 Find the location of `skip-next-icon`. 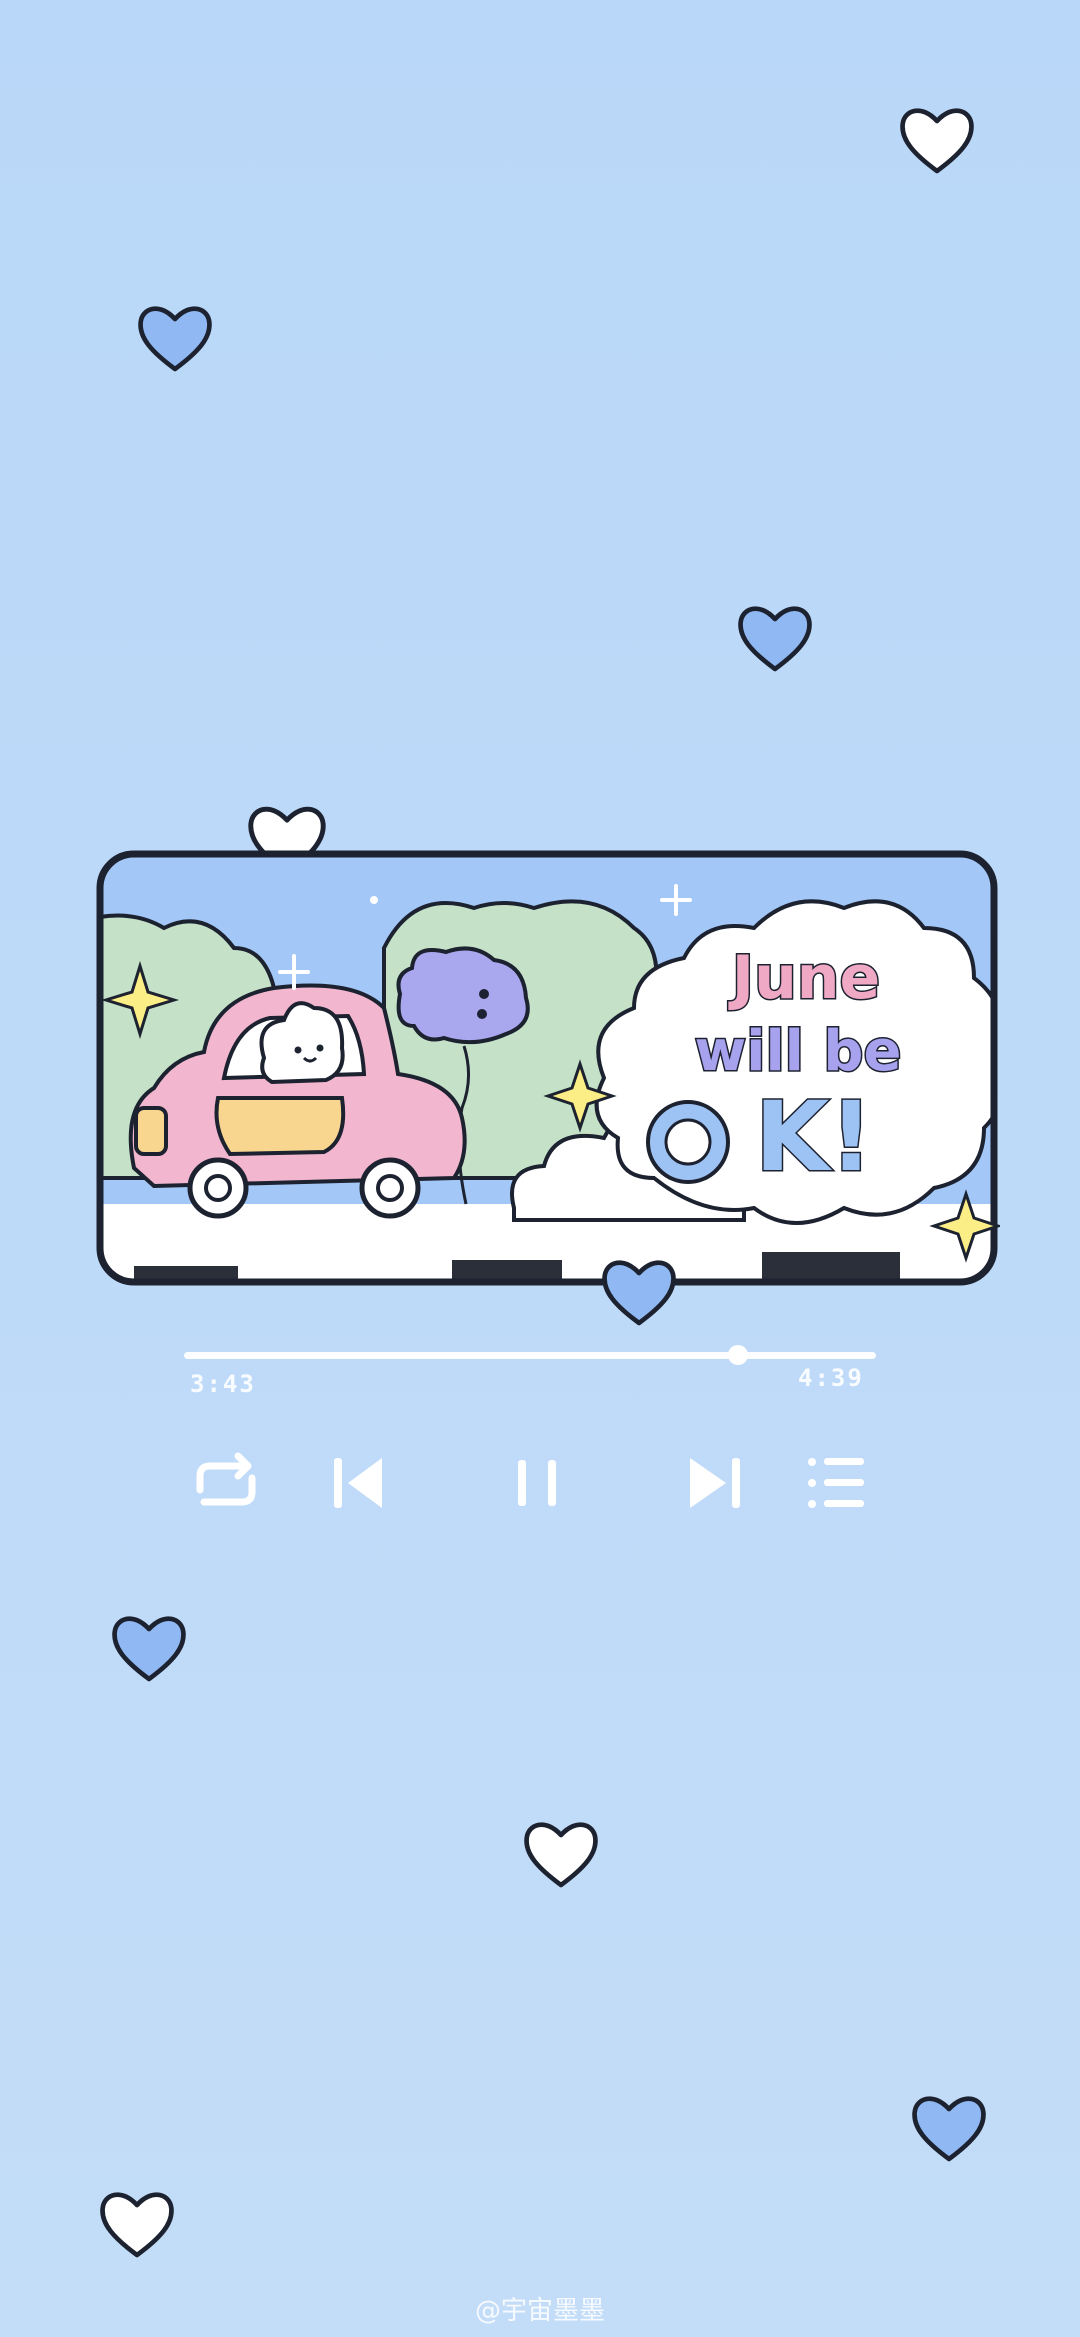

skip-next-icon is located at coordinates (718, 1483).